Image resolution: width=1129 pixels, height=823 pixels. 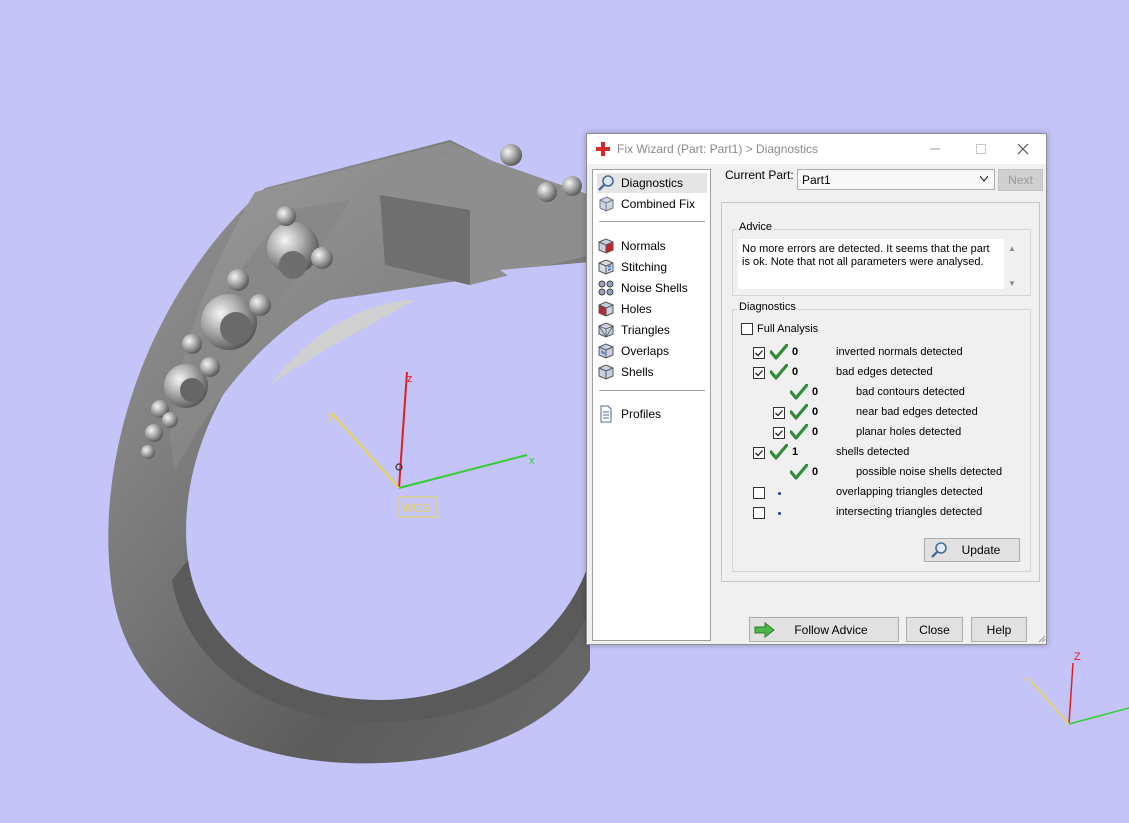 I want to click on nav-item-profiles: Profiles, so click(x=652, y=414).